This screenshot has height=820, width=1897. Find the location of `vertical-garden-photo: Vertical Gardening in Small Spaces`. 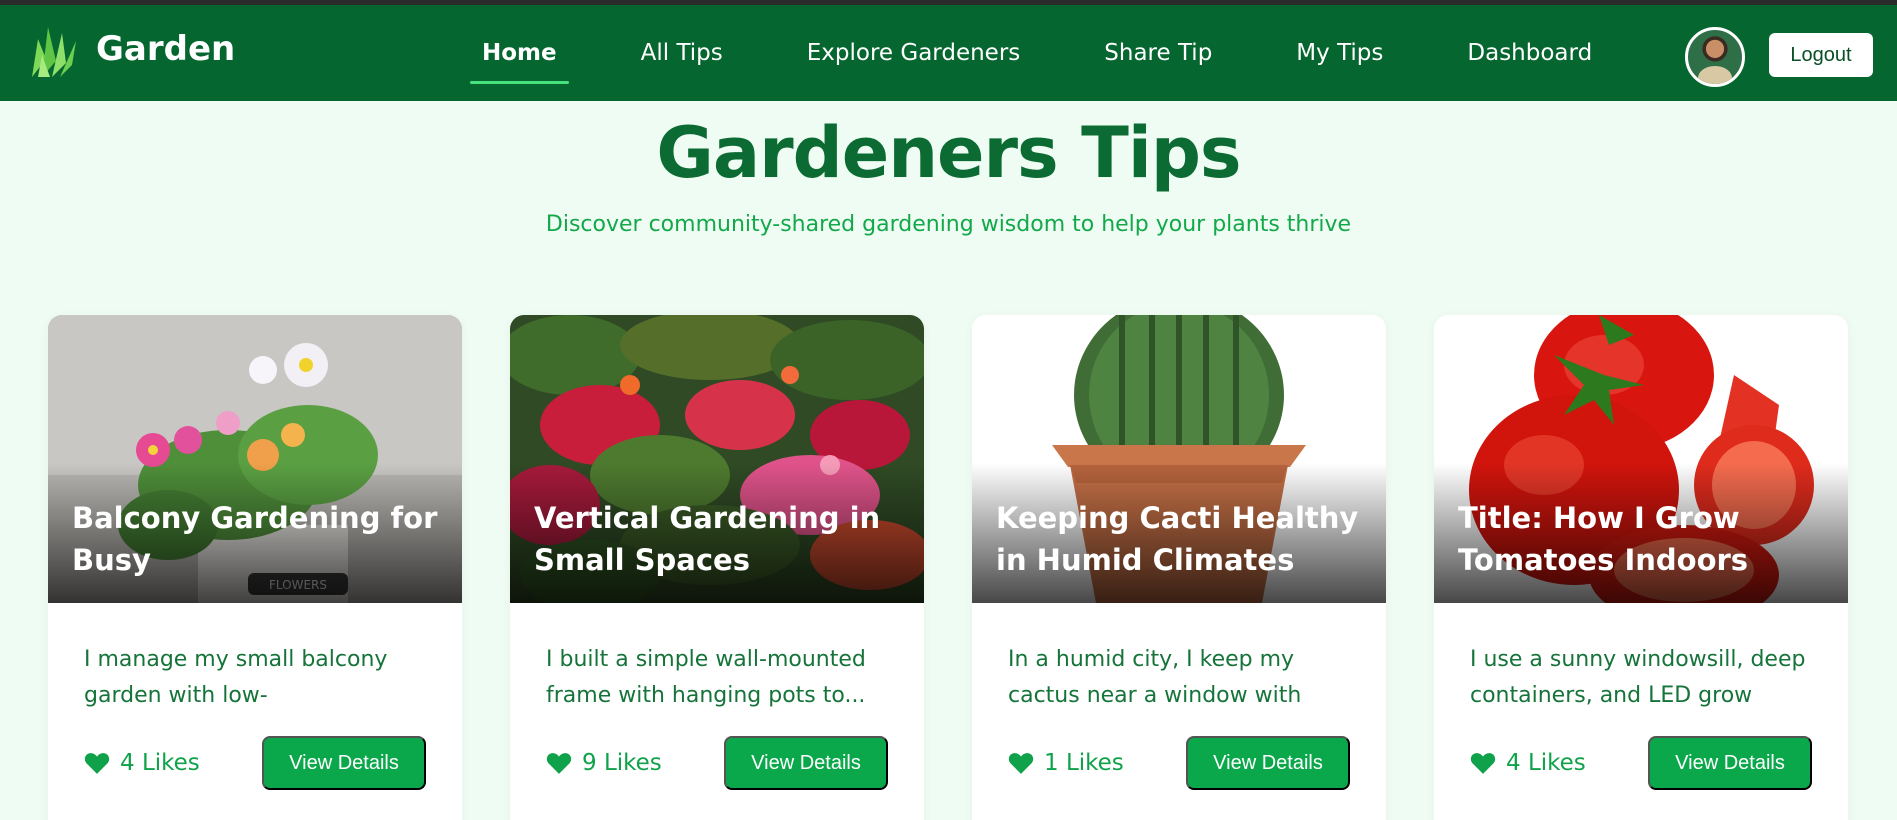

vertical-garden-photo: Vertical Gardening in Small Spaces is located at coordinates (717, 459).